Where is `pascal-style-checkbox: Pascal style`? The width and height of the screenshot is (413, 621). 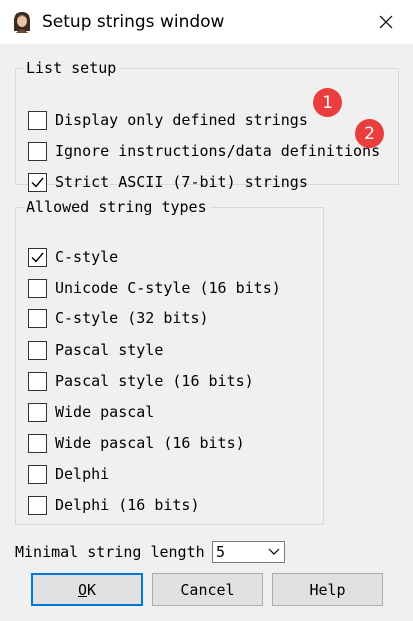 pascal-style-checkbox: Pascal style is located at coordinates (95, 350).